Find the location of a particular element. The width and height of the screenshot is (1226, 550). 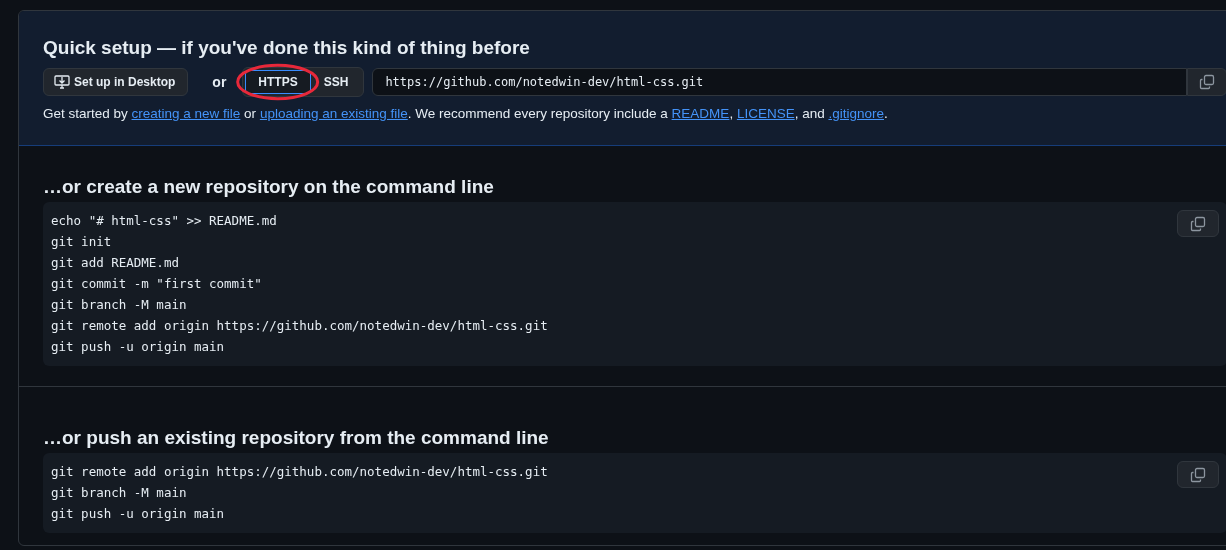

help-link: creating a new file is located at coordinates (186, 113).